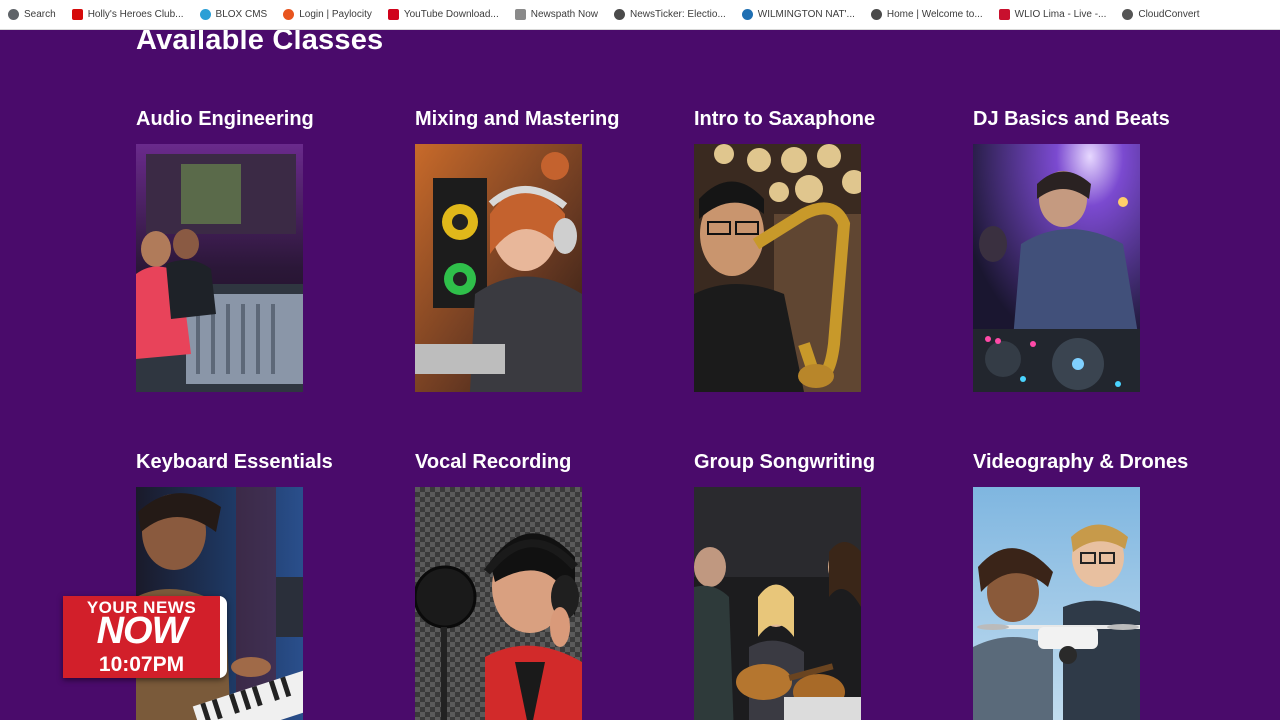 The width and height of the screenshot is (1280, 720). Describe the element at coordinates (141, 664) in the screenshot. I see `badge-time: 10:07PM` at that location.